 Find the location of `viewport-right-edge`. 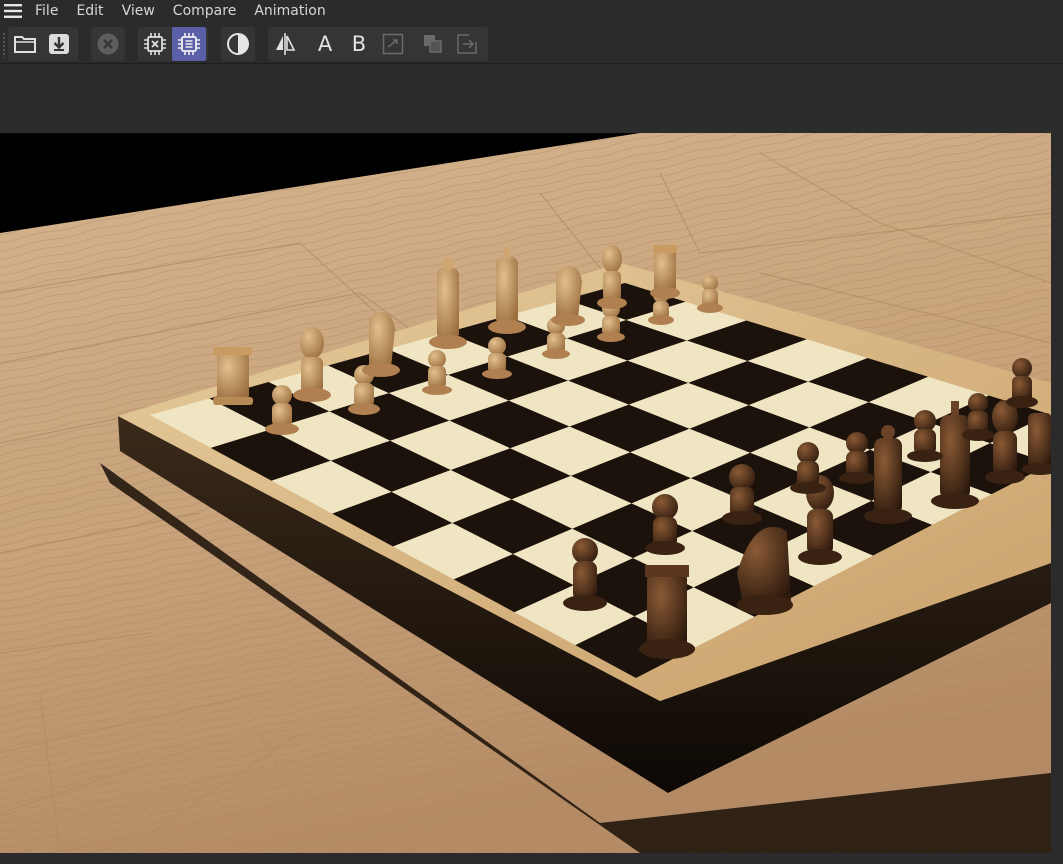

viewport-right-edge is located at coordinates (1057, 493).